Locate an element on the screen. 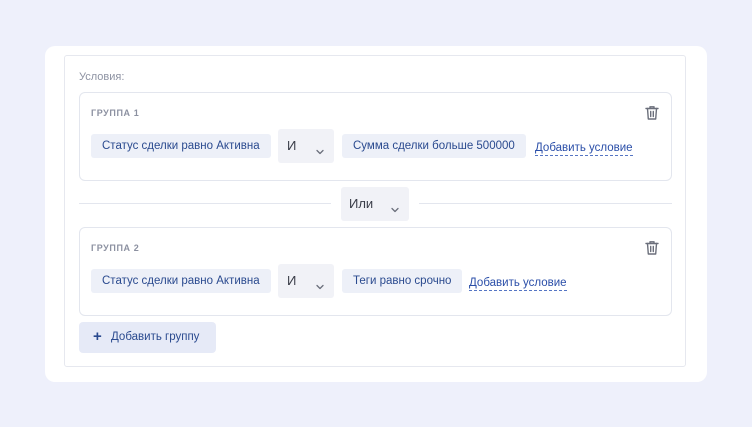  select-value: Или is located at coordinates (361, 203).